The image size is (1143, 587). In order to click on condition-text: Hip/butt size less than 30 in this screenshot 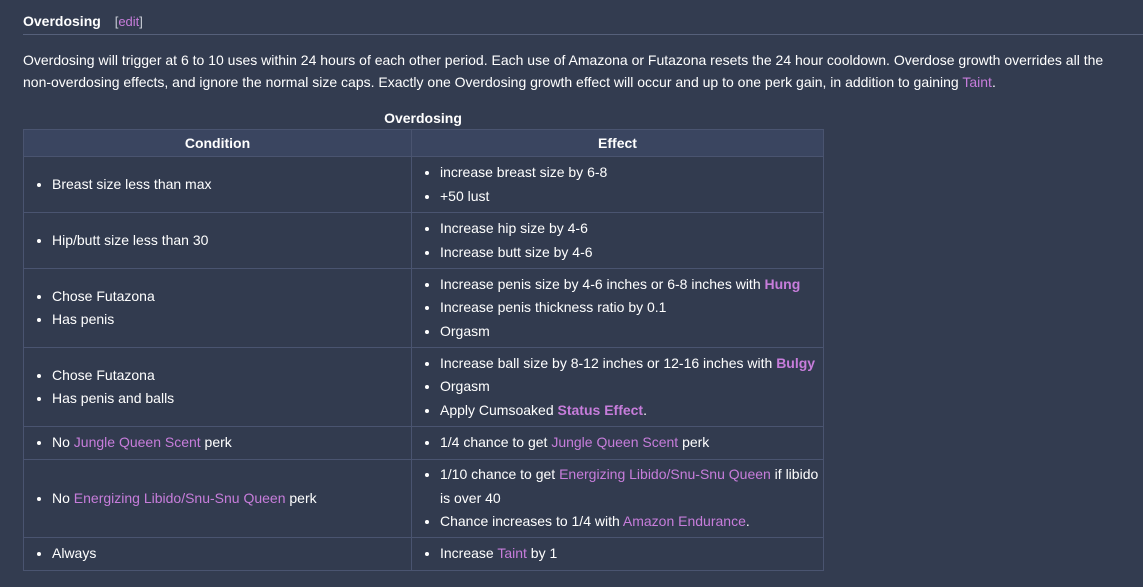, I will do `click(130, 239)`.